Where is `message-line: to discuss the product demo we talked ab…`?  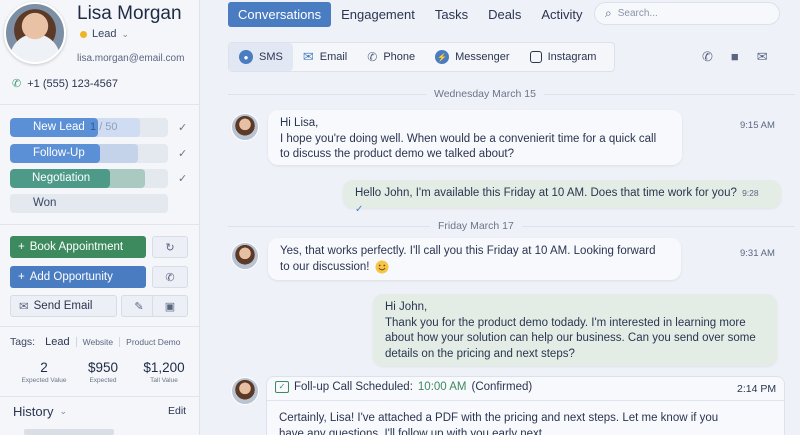
message-line: to discuss the product demo we talked ab… is located at coordinates (397, 154).